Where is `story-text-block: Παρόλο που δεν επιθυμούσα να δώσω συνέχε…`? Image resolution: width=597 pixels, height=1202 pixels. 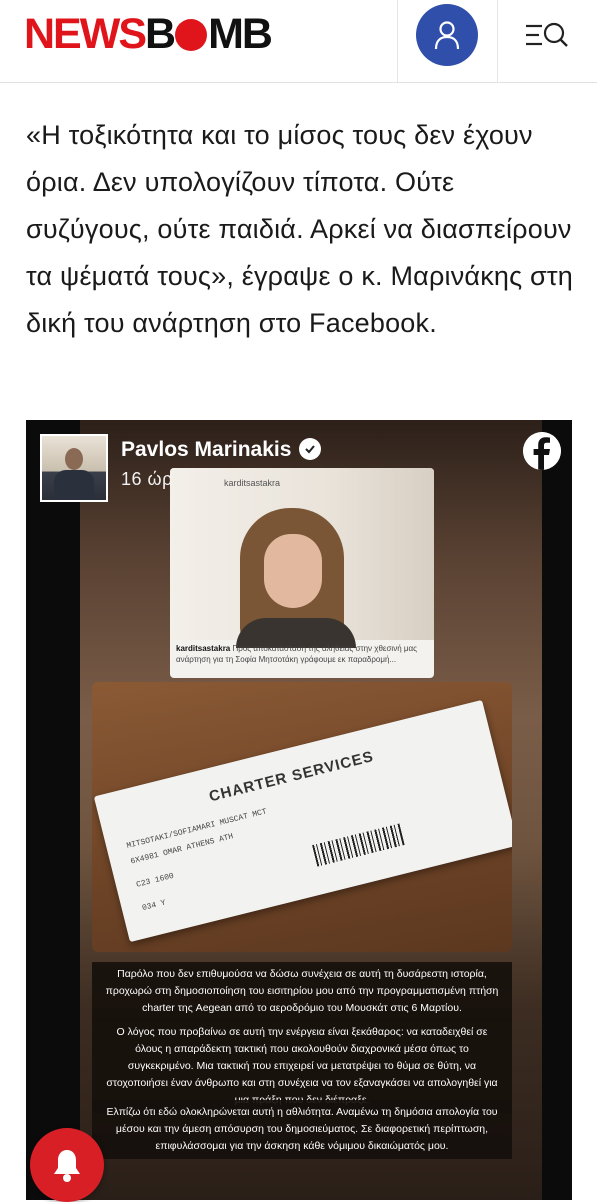 story-text-block: Παρόλο που δεν επιθυμούσα να δώσω συνέχε… is located at coordinates (302, 991).